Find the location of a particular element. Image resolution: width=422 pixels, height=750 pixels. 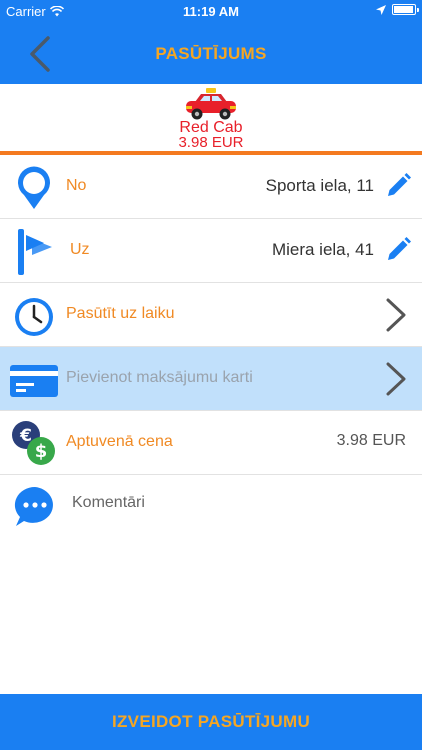

status-bar: Carrier 11:19 AM is located at coordinates (211, 11).